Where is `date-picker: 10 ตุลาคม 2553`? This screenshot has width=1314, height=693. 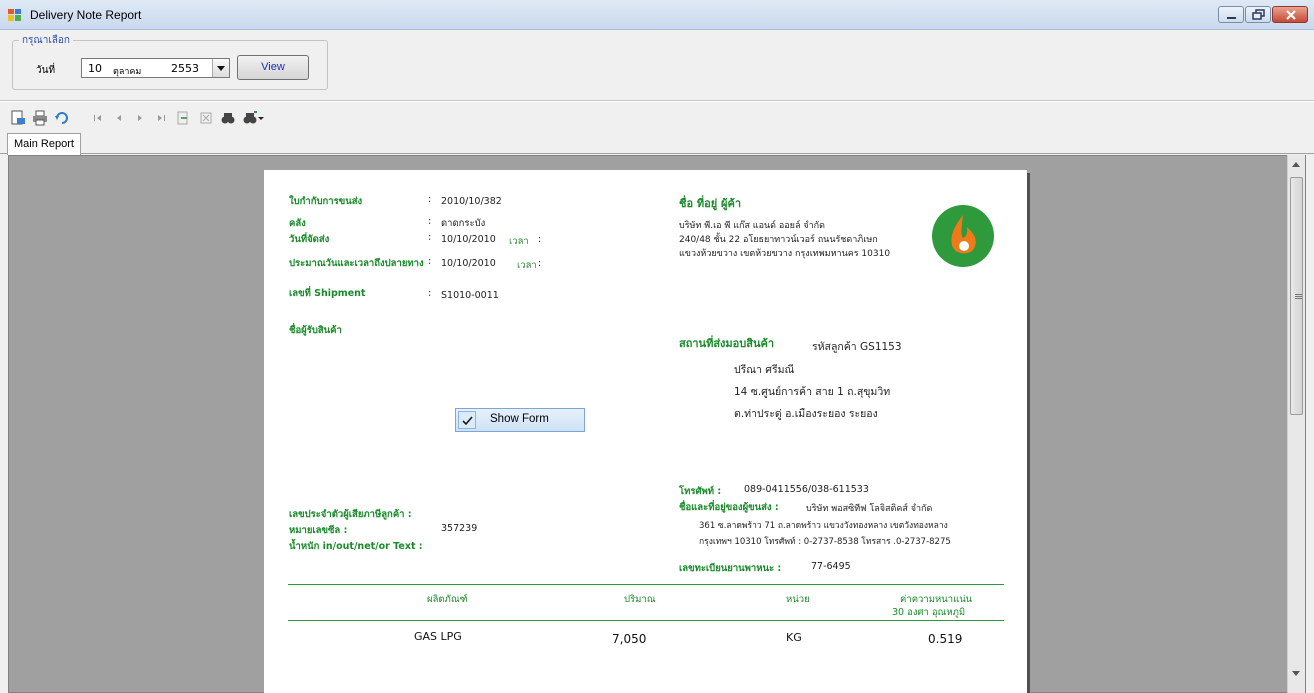 date-picker: 10 ตุลาคม 2553 is located at coordinates (155, 68).